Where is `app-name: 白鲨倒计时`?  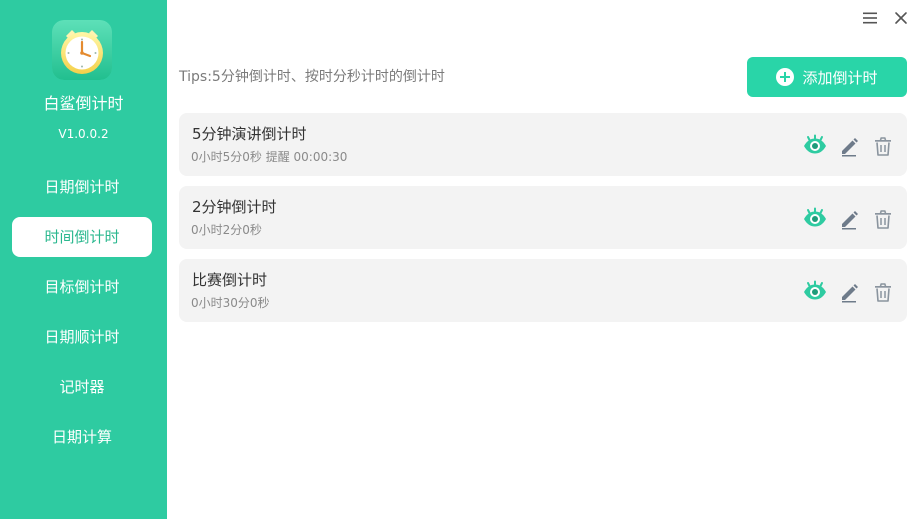 app-name: 白鲨倒计时 is located at coordinates (83, 103).